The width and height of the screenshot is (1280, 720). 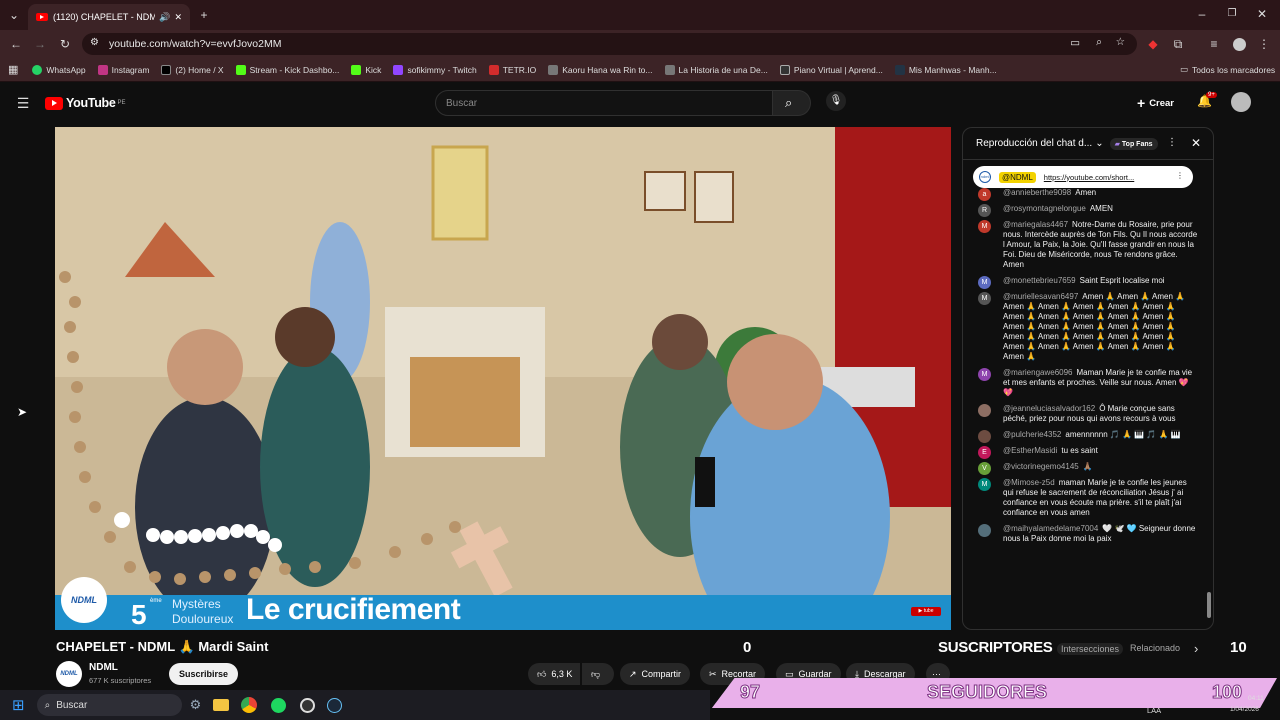 I want to click on all-bookmarks: ▭ Todos los marcadores, so click(x=1227, y=69).